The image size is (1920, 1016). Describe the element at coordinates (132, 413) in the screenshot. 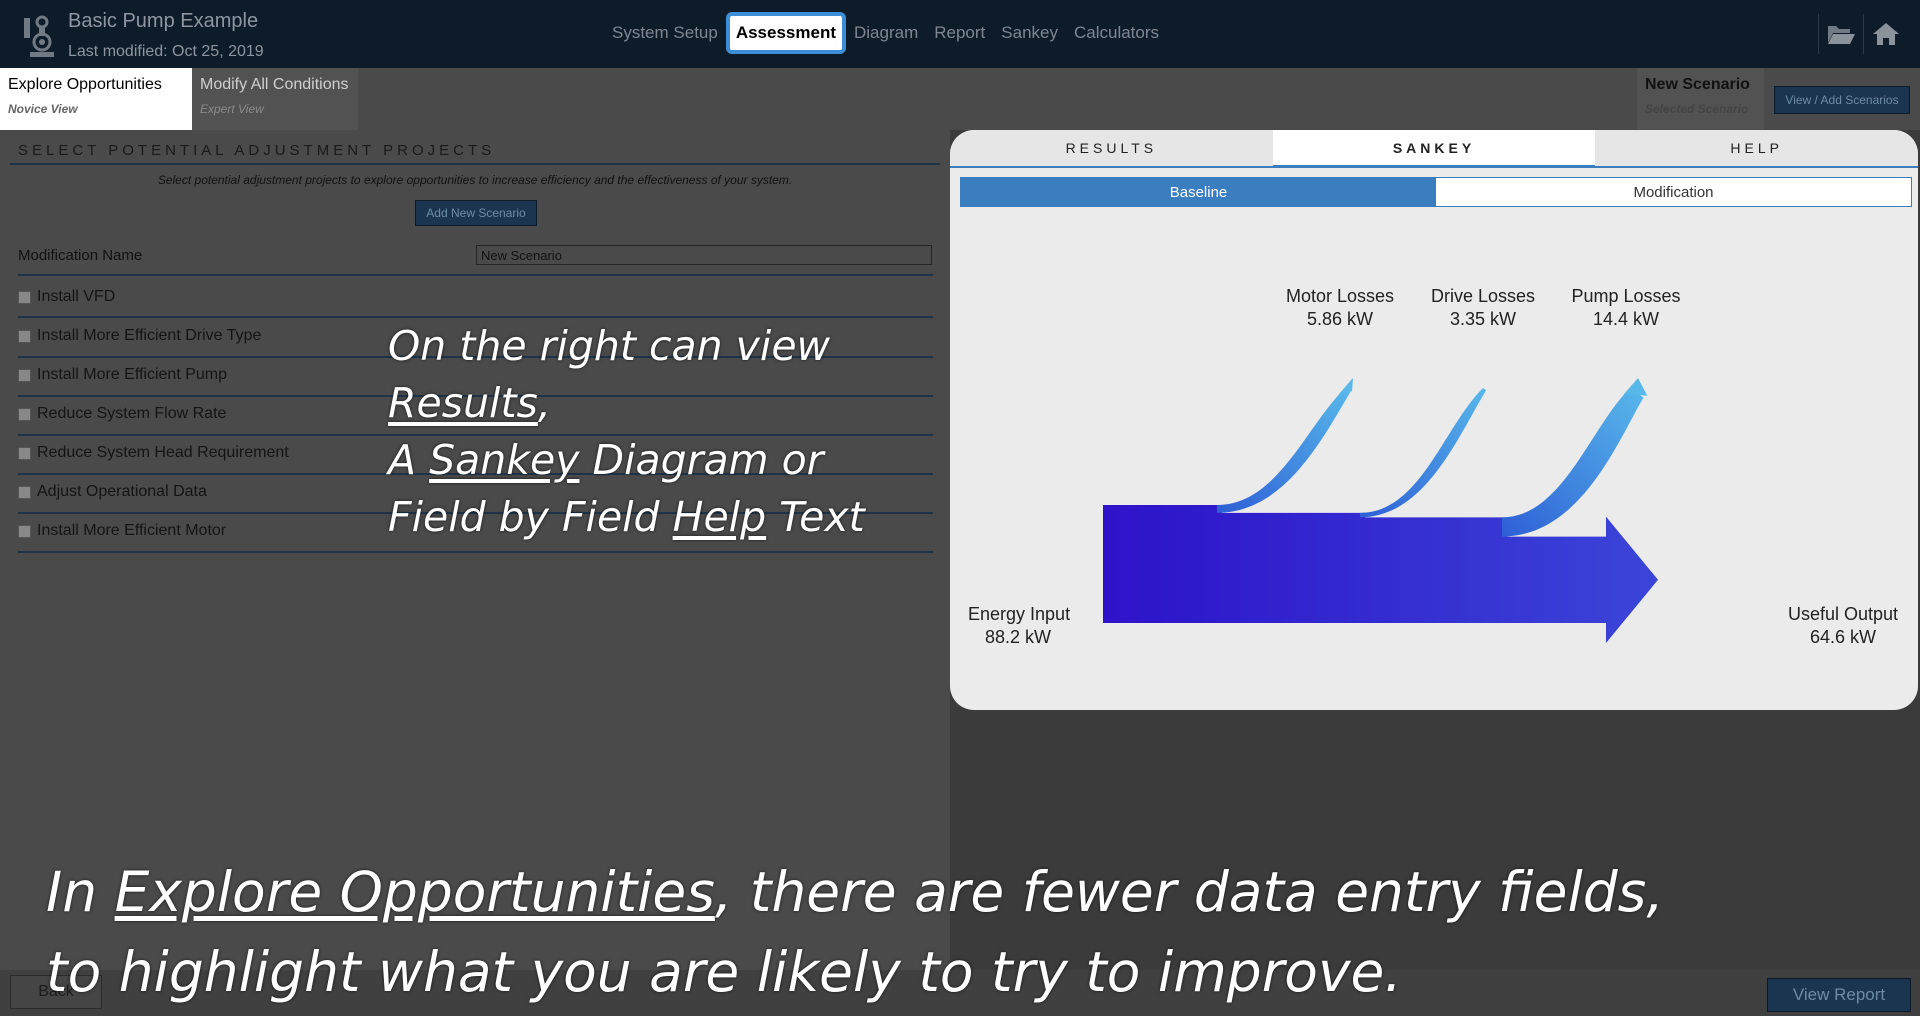

I see `option-label: Reduce System Flow Rate` at that location.